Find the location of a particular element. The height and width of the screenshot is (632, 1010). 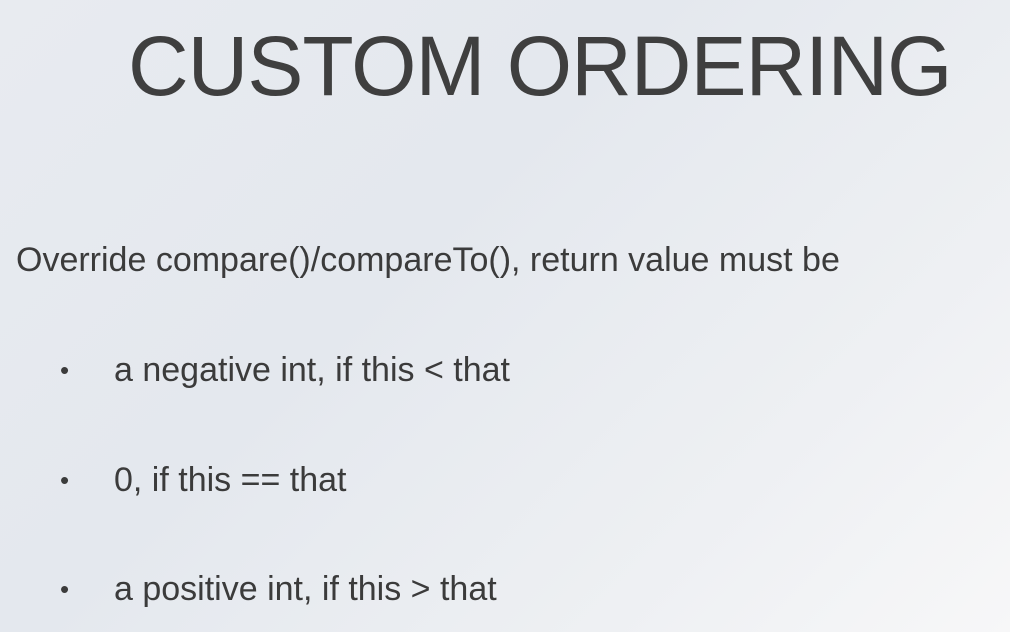

slide-title: CUSTOM ORDERING is located at coordinates (540, 66).